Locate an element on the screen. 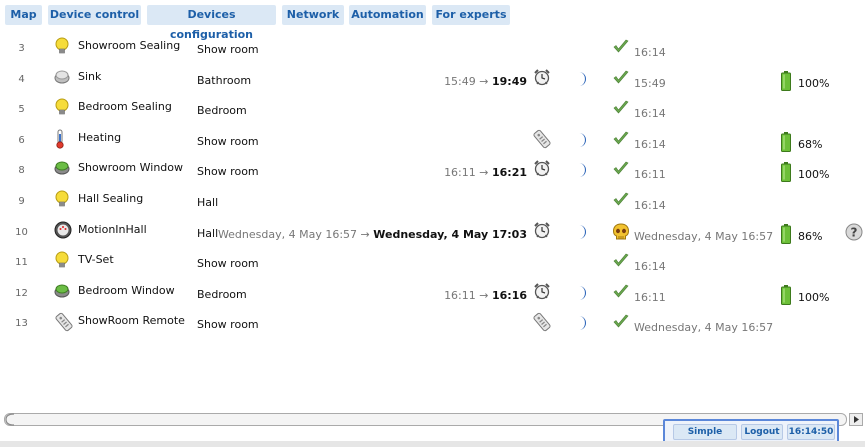 The image size is (865, 447). timer-interval: 15:49 → 19:49 is located at coordinates (485, 80).